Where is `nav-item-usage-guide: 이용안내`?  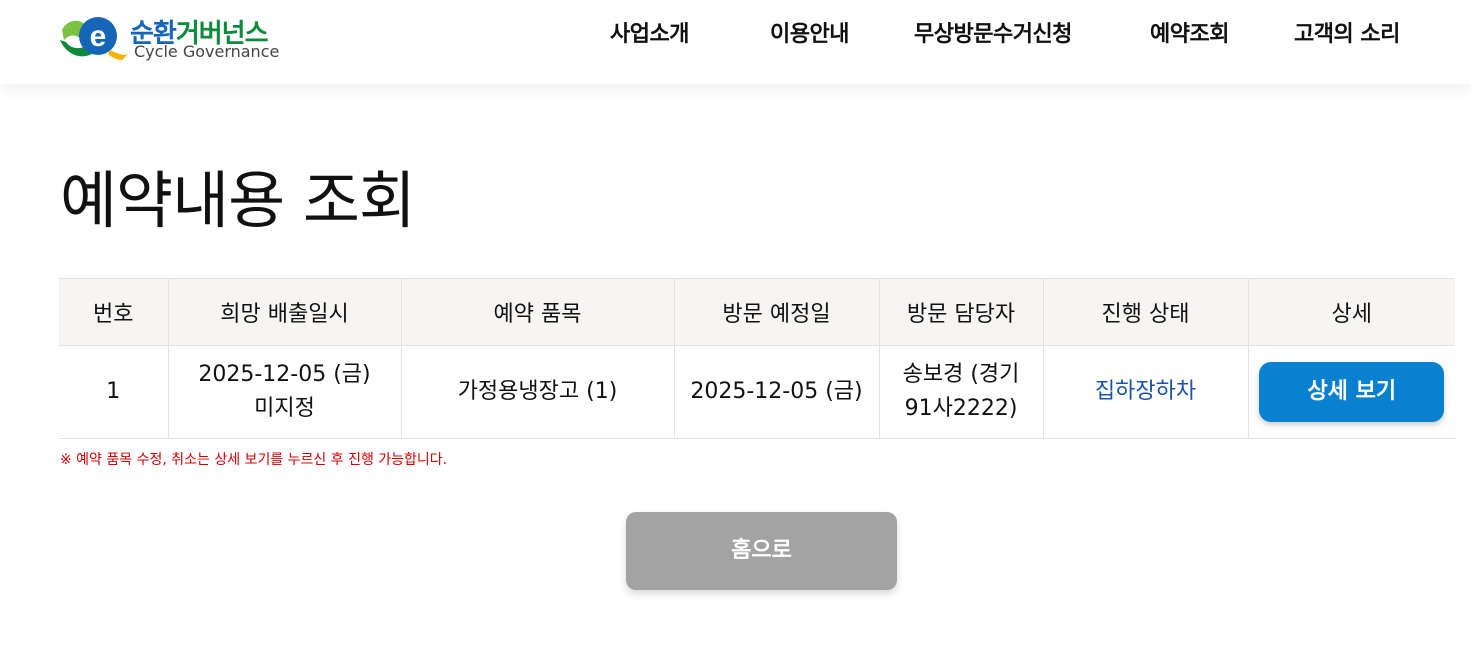
nav-item-usage-guide: 이용안내 is located at coordinates (809, 32).